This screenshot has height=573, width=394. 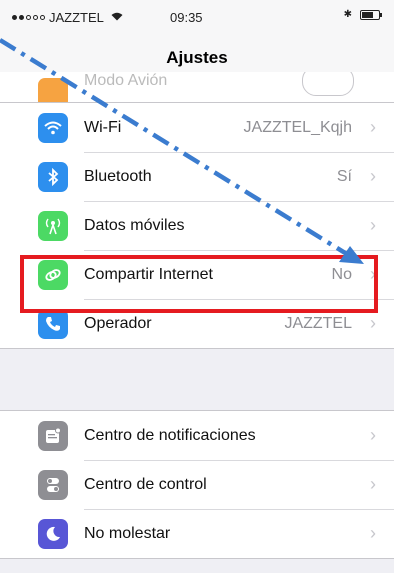 I want to click on bluetooth-icon, so click(x=53, y=177).